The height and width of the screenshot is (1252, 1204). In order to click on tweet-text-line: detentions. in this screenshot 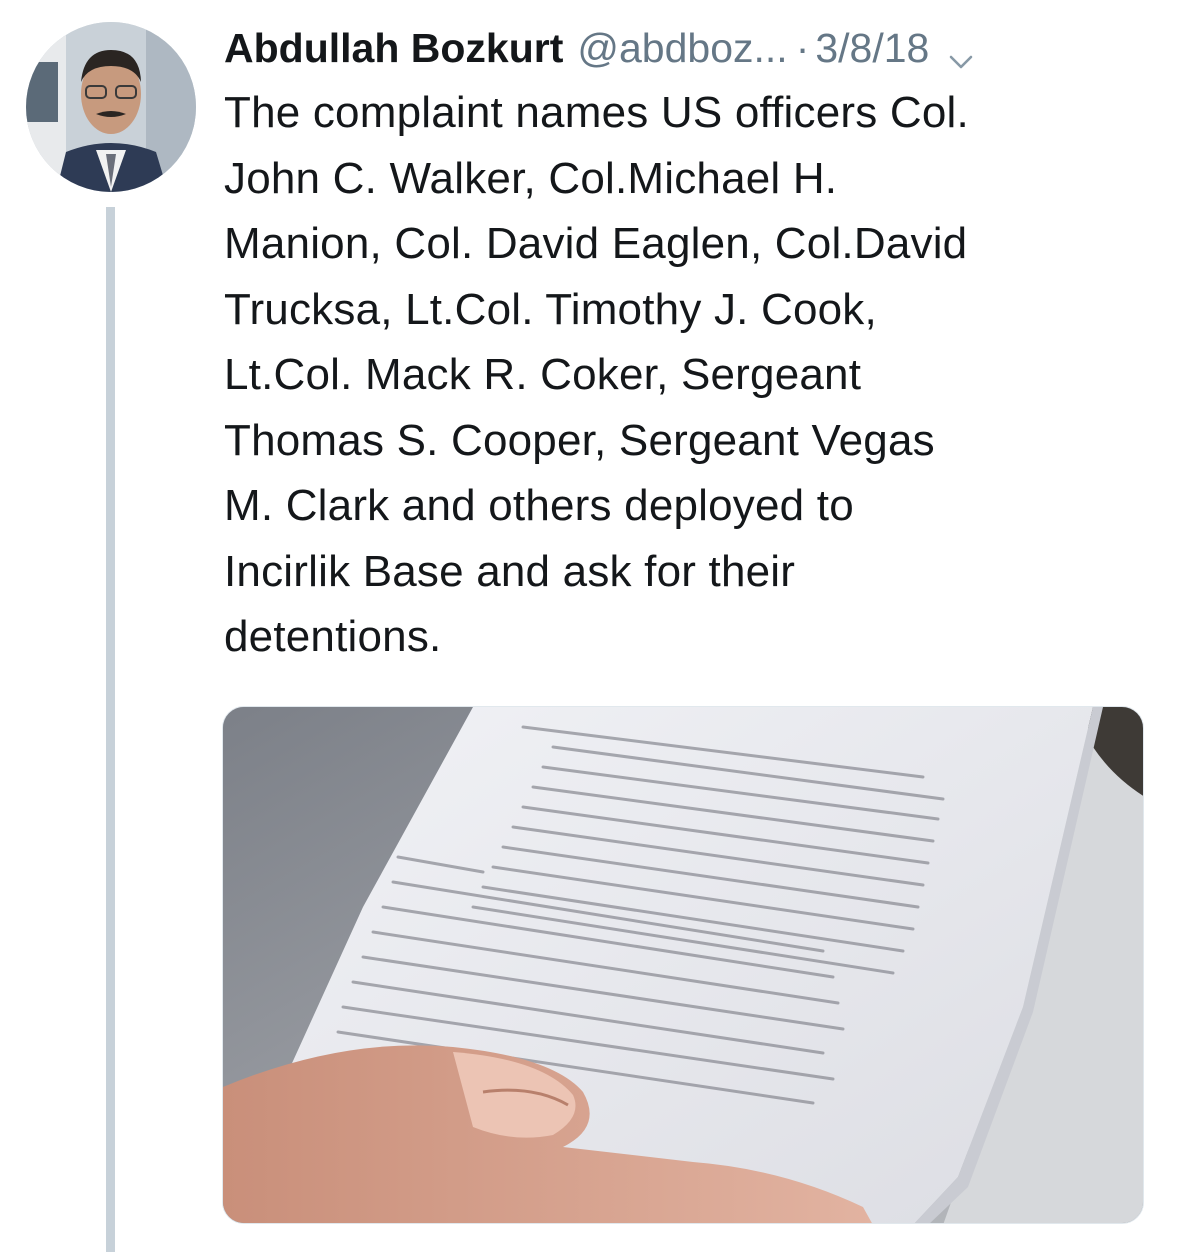, I will do `click(333, 636)`.